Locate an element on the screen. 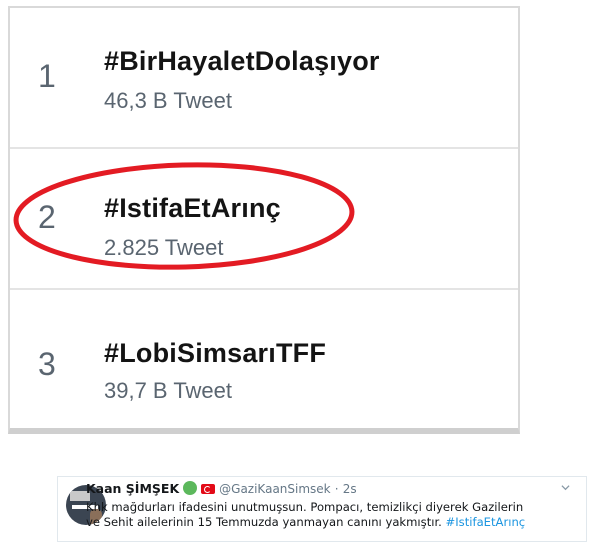 This screenshot has width=595, height=553. tweet-header: Kaan ŞİMŞEK @GaziKaanSimsek · 2s is located at coordinates (221, 489).